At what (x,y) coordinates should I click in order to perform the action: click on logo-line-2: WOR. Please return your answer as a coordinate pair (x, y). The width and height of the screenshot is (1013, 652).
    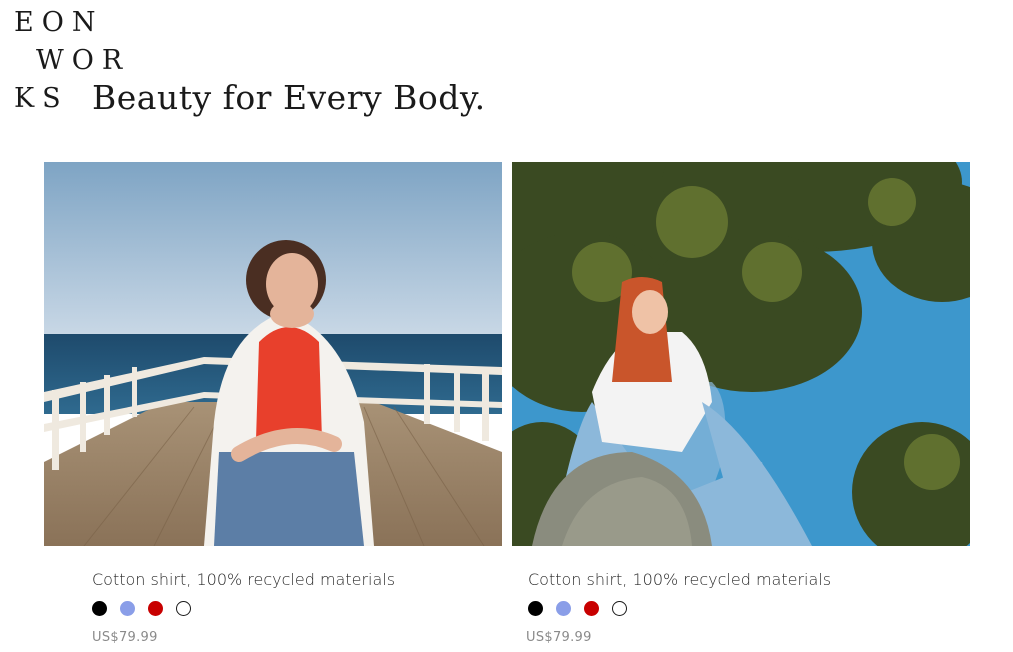
    Looking at the image, I should click on (83, 60).